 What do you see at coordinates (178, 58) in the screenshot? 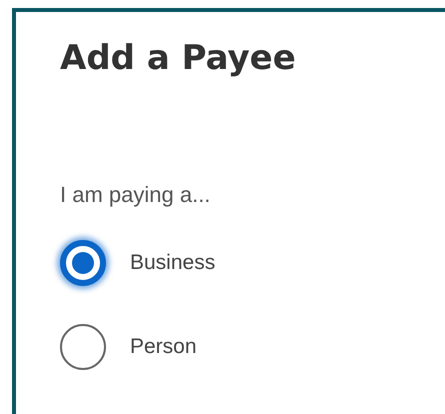
I see `page-title: Add a Payee` at bounding box center [178, 58].